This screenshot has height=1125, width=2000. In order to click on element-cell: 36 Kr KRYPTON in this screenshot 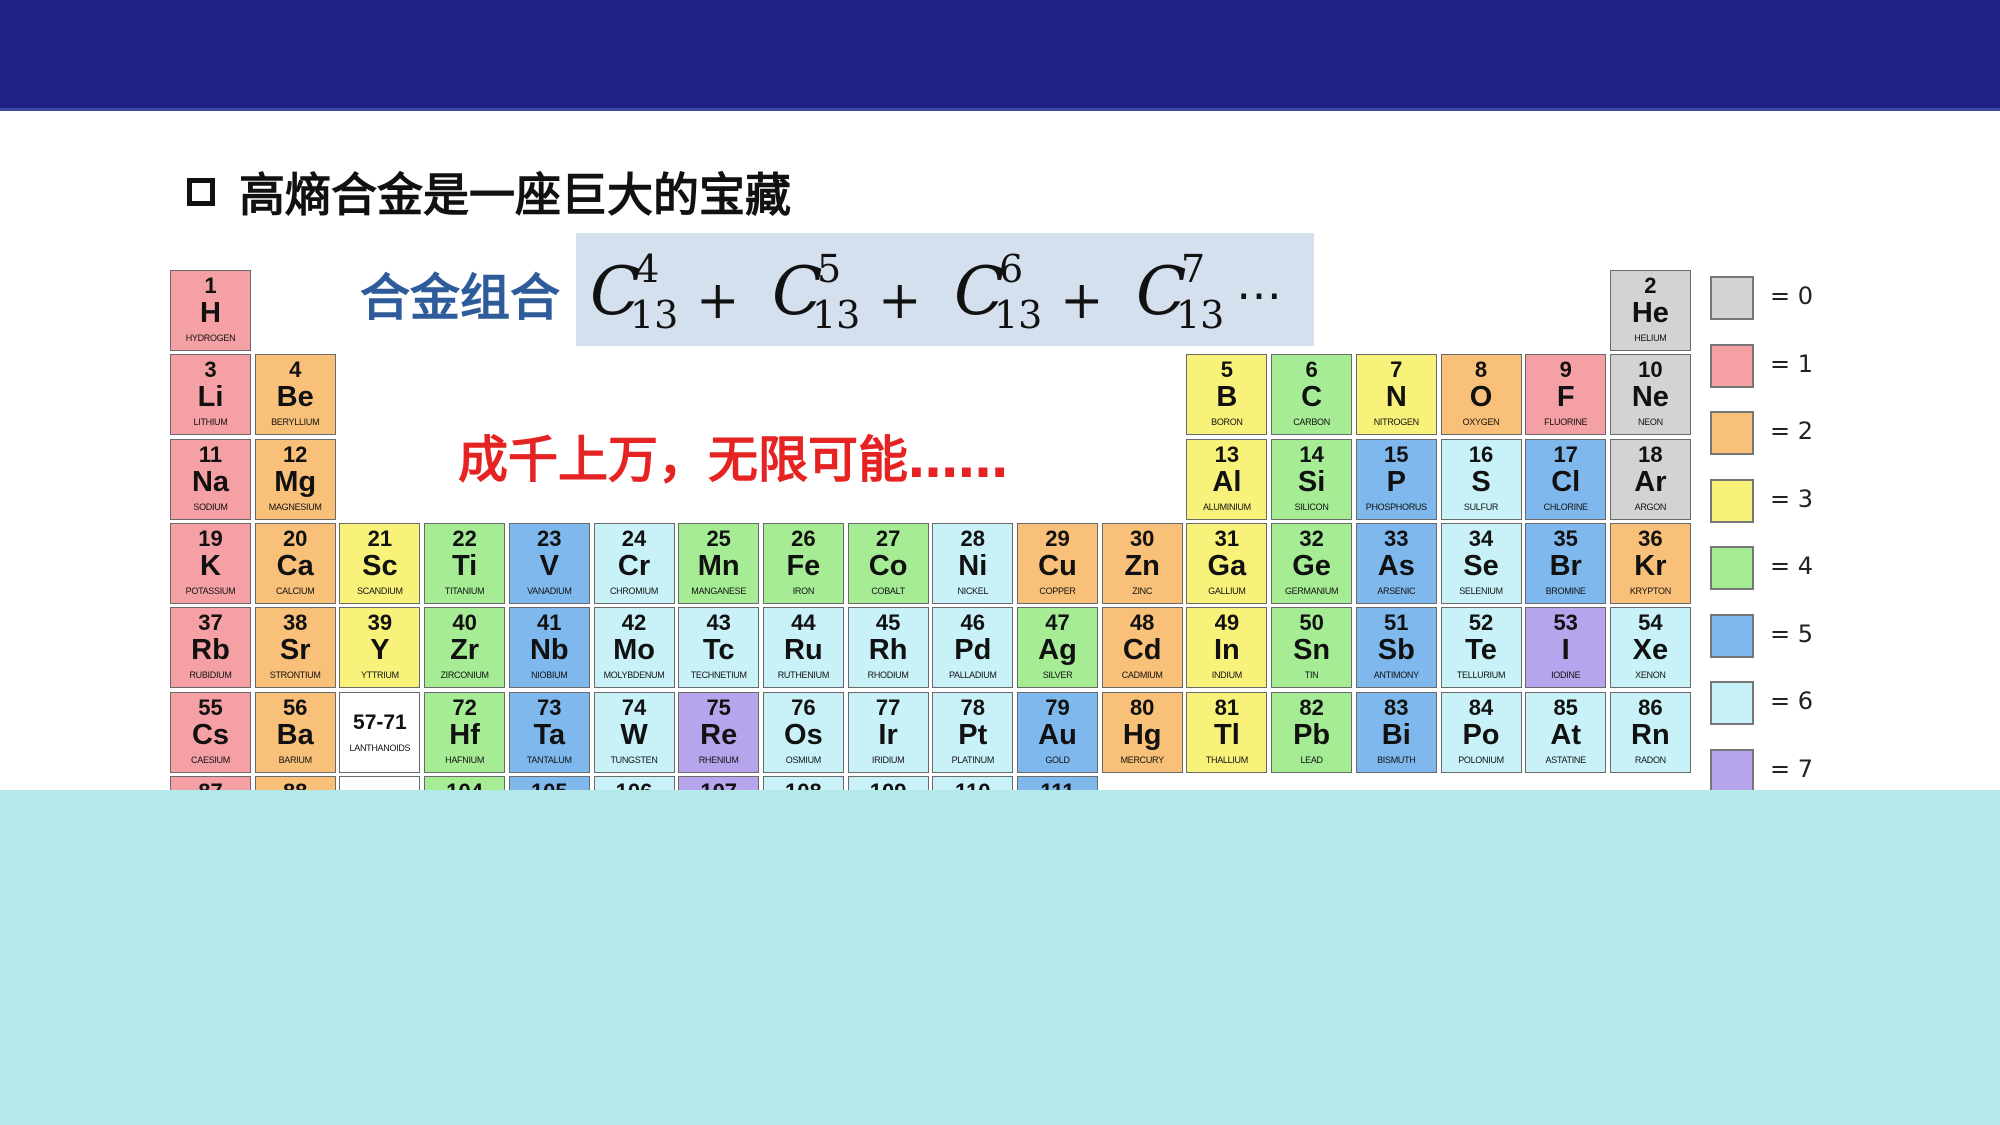, I will do `click(1650, 563)`.